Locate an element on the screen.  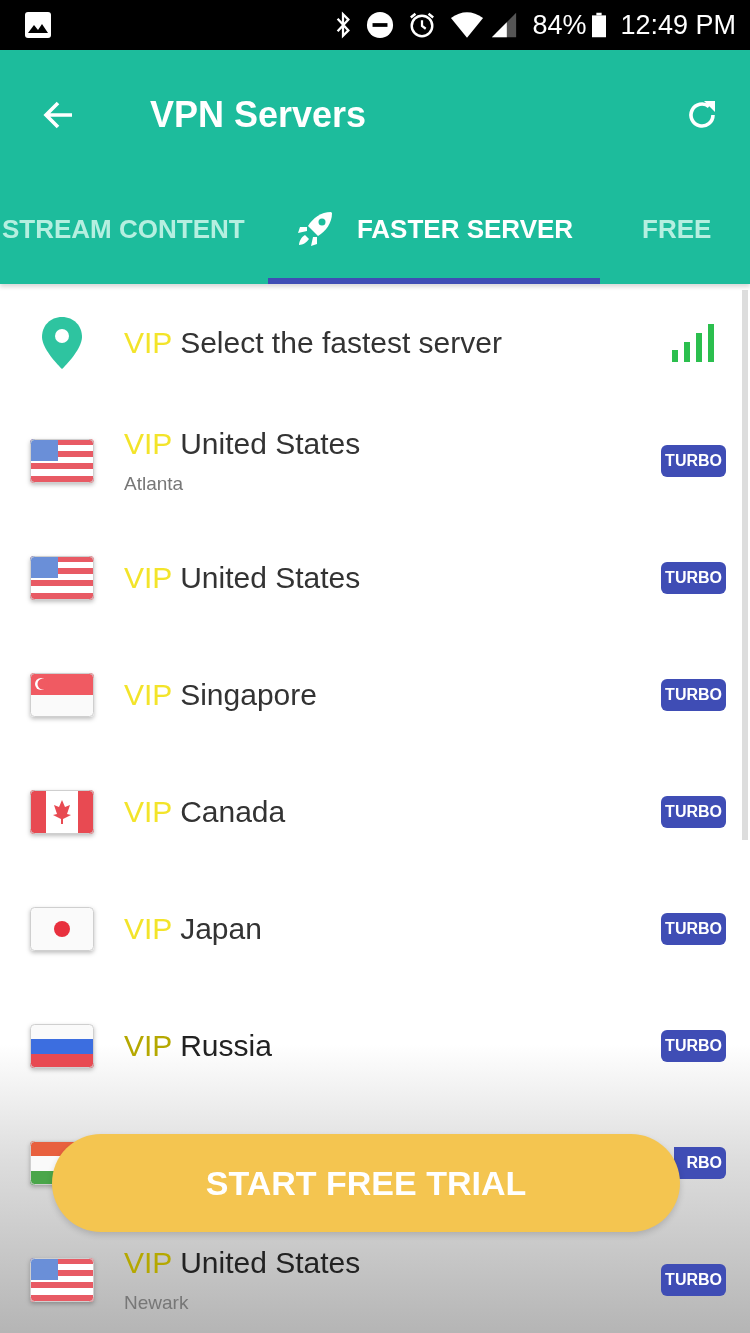
server-name: VIP Singapore is located at coordinates (393, 694).